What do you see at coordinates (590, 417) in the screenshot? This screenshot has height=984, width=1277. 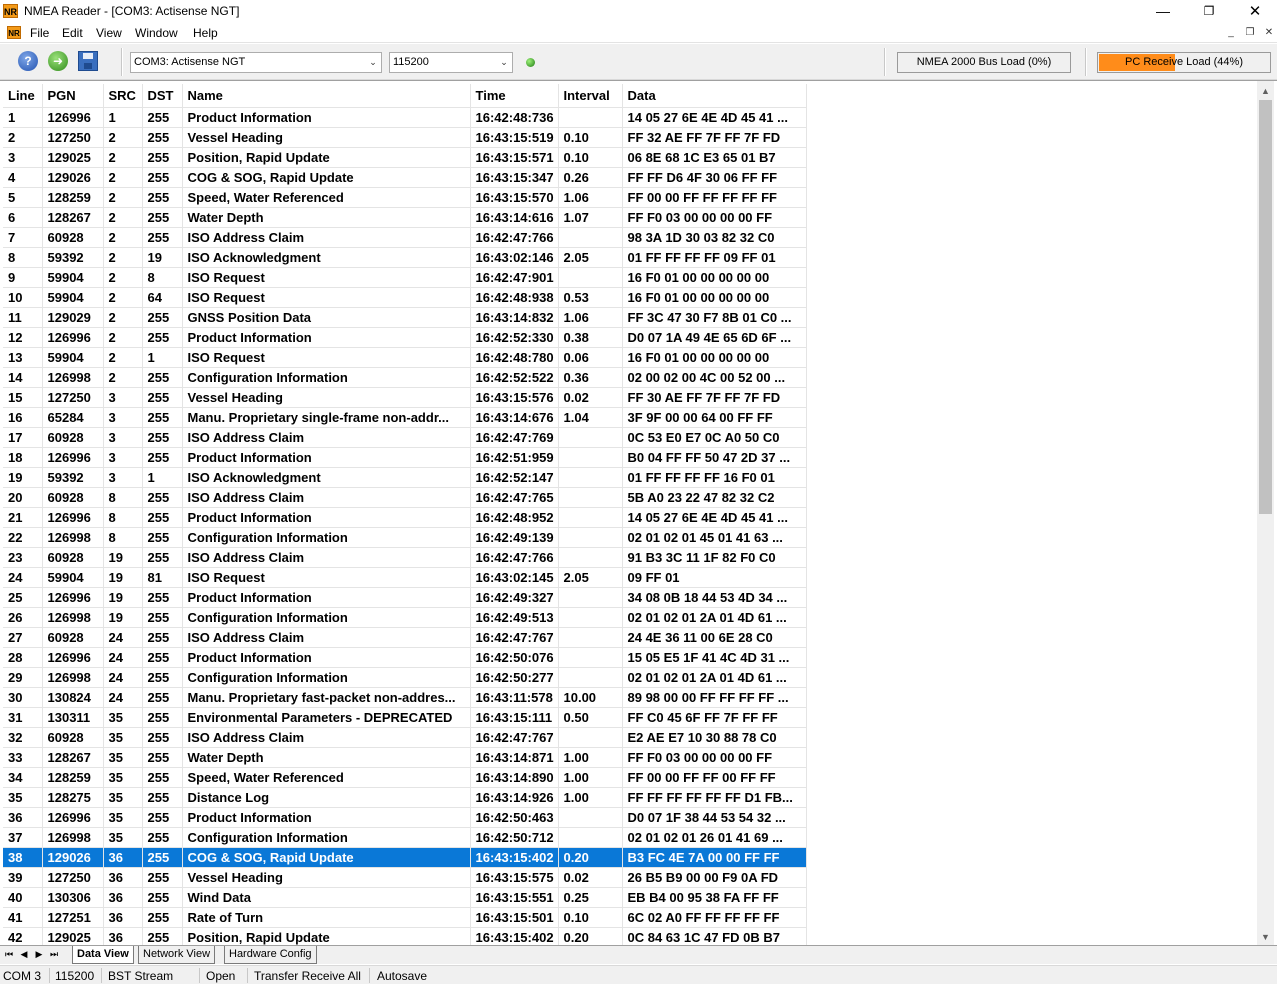 I see `cell-interval: 1.04` at bounding box center [590, 417].